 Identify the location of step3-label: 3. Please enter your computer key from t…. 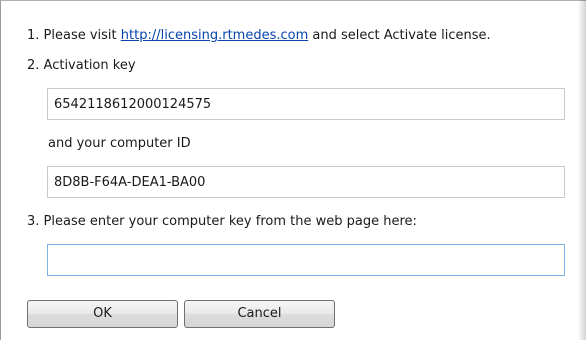
(222, 221).